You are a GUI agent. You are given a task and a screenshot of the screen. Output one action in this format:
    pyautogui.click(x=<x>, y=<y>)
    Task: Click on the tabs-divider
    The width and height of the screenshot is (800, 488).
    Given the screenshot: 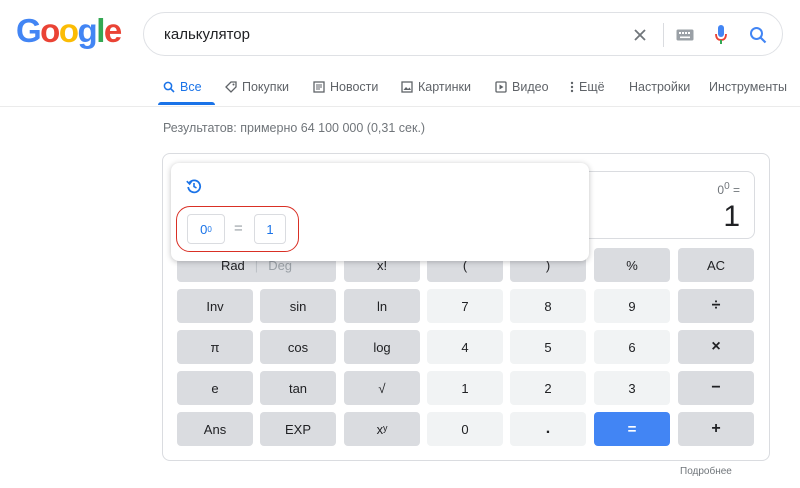 What is the action you would take?
    pyautogui.click(x=400, y=106)
    